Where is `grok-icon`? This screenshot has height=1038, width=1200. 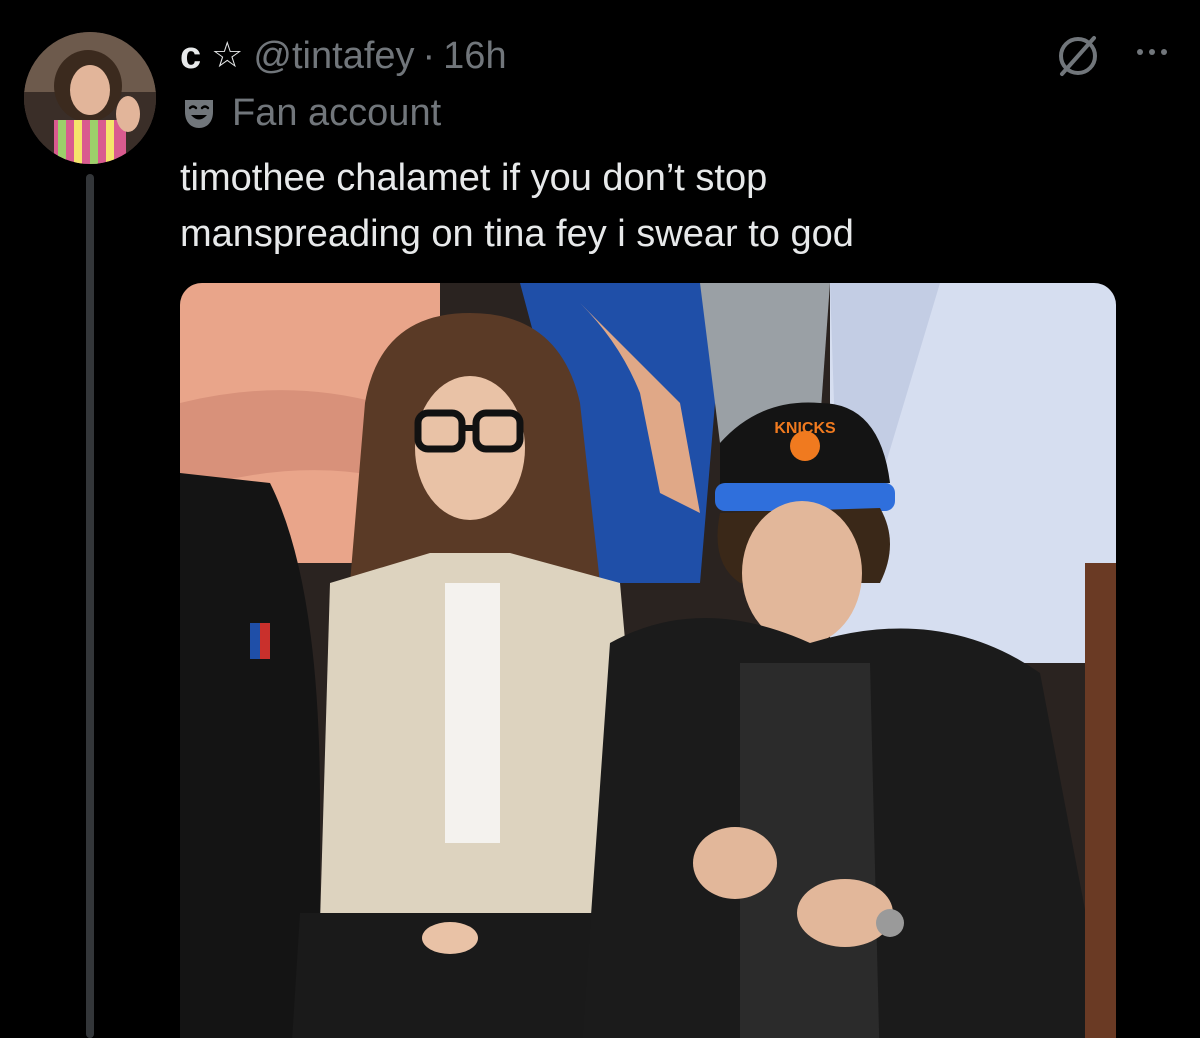 grok-icon is located at coordinates (1078, 56).